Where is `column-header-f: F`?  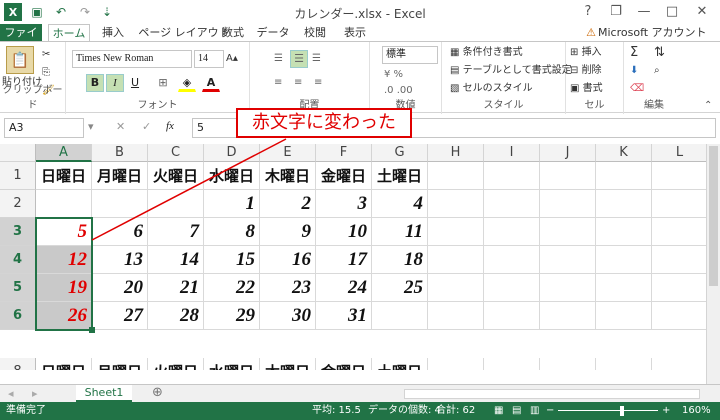
column-header-f: F is located at coordinates (344, 153).